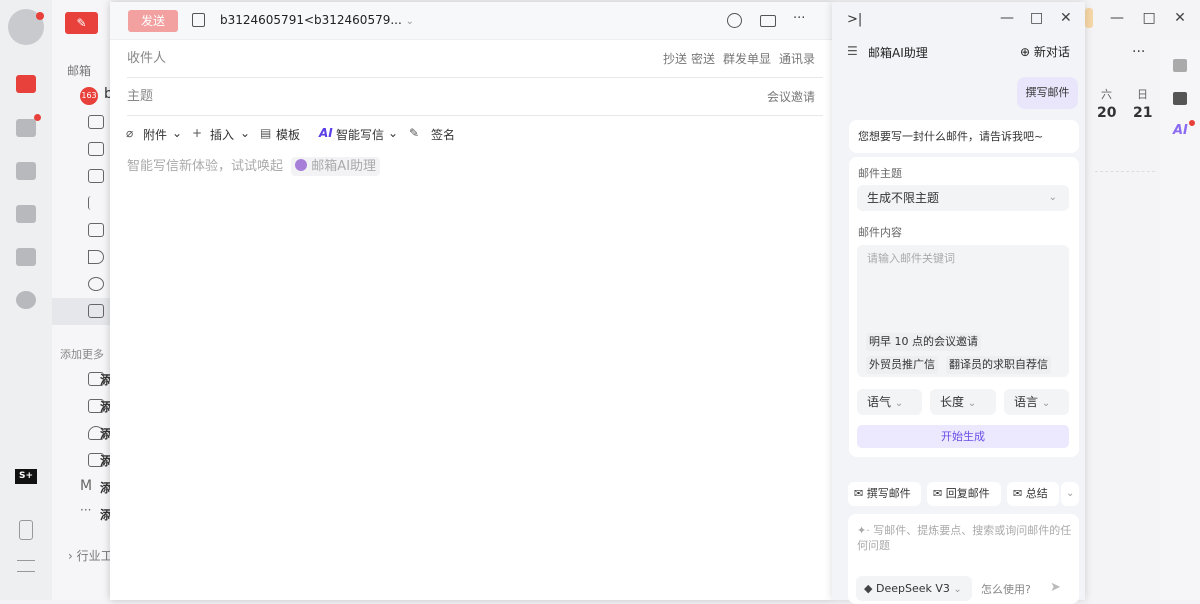 The width and height of the screenshot is (1200, 604). I want to click on ai-badge-icon: AI, so click(326, 133).